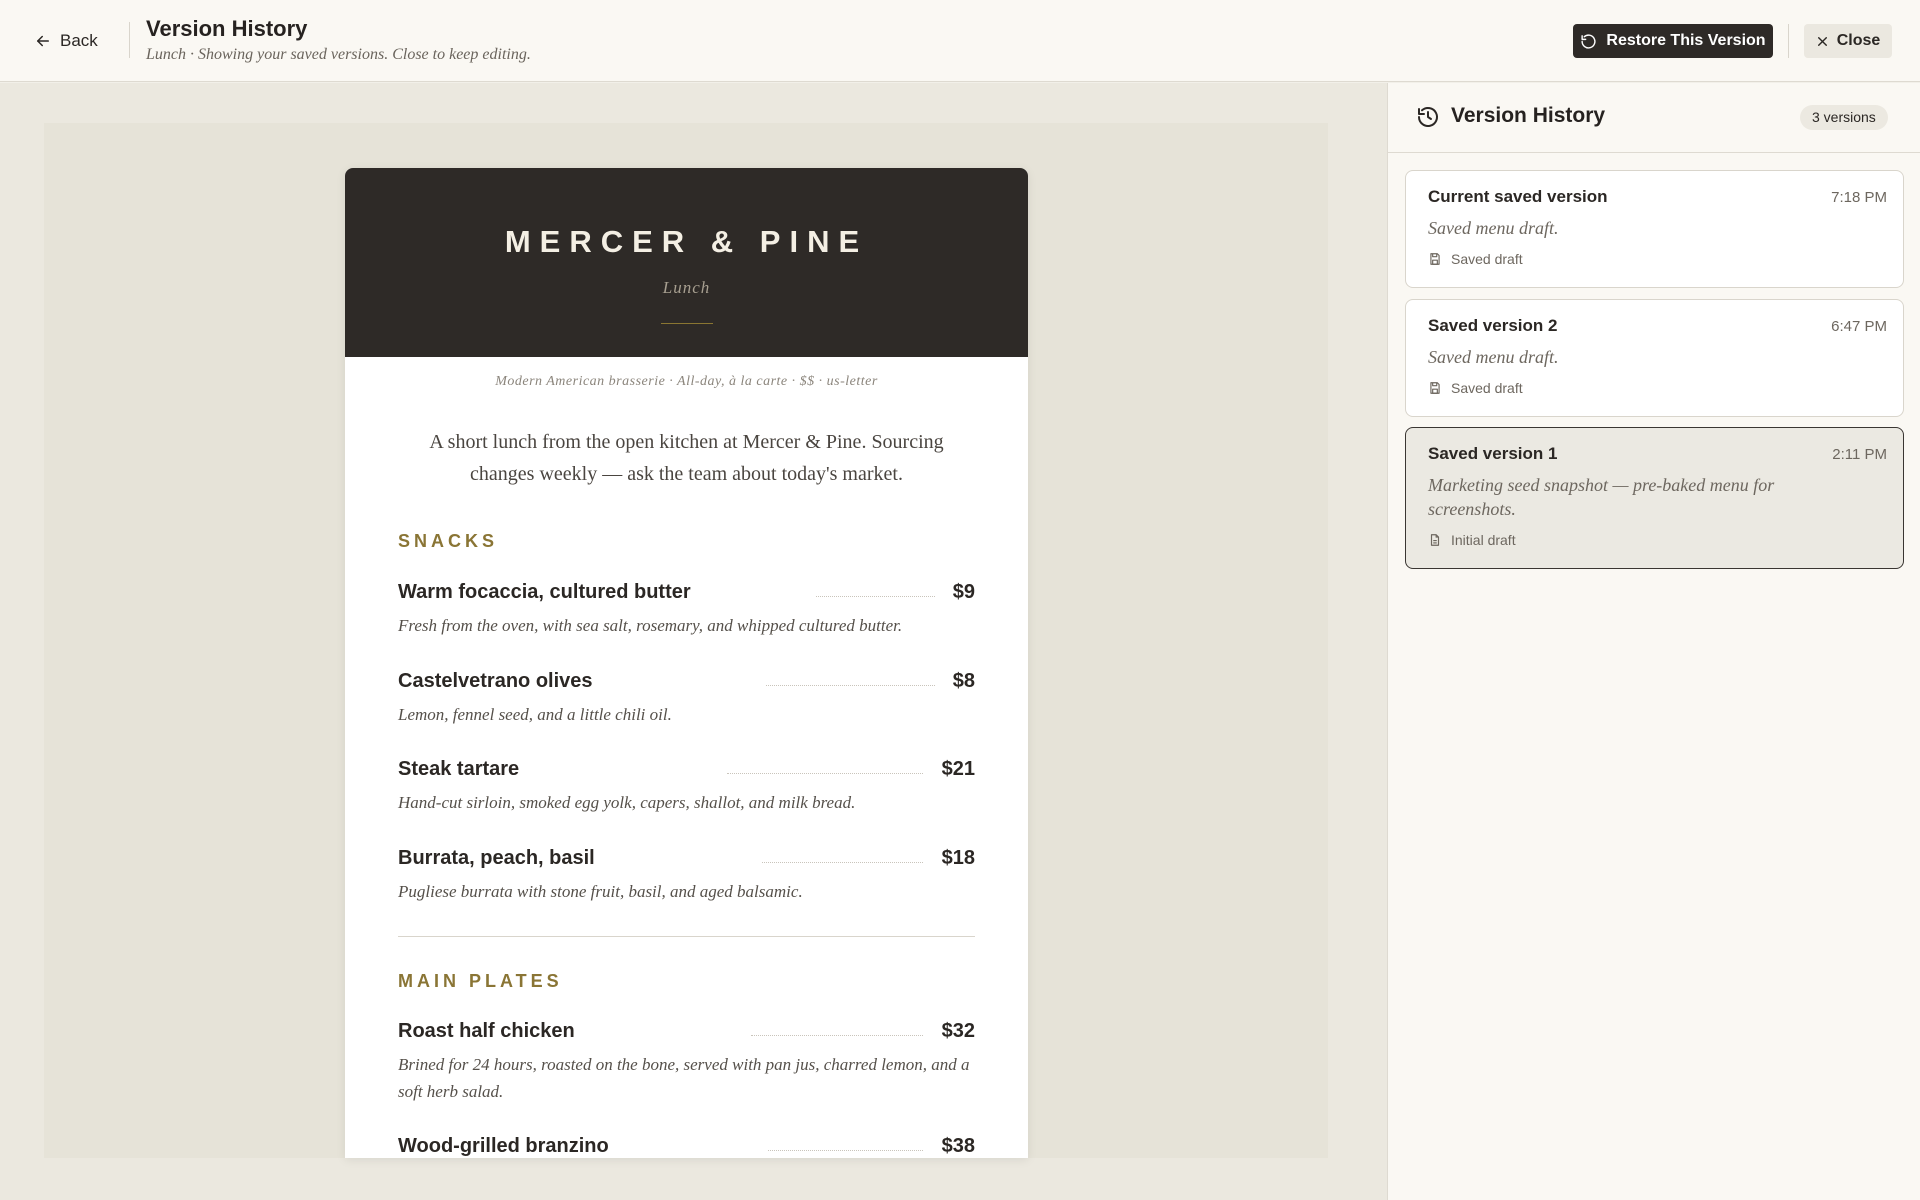 The width and height of the screenshot is (1920, 1200). I want to click on version-title: Saved version 1, so click(1493, 453).